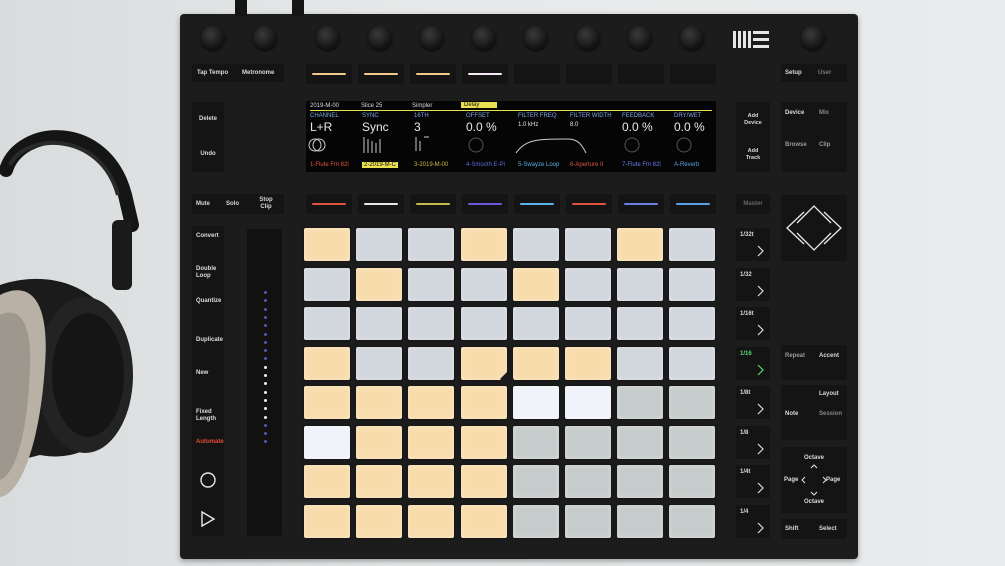 This screenshot has height=566, width=1005. Describe the element at coordinates (431, 363) in the screenshot. I see `pad-r4-c3` at that location.